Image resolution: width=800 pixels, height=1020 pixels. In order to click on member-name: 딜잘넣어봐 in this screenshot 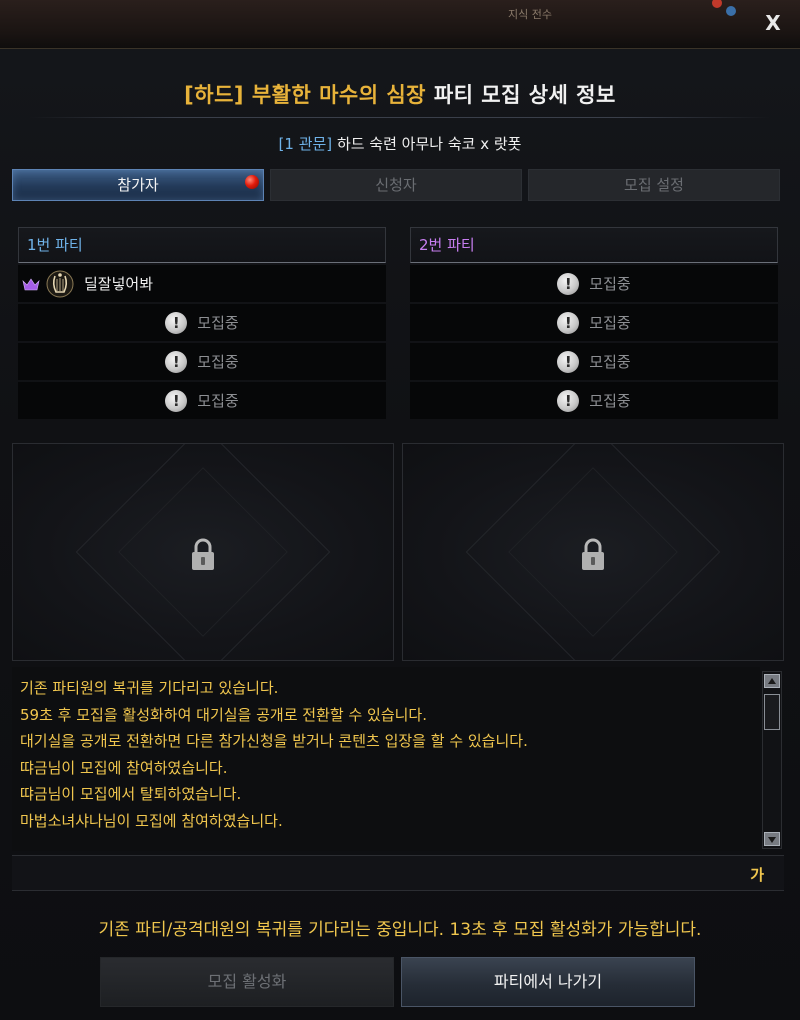, I will do `click(119, 284)`.